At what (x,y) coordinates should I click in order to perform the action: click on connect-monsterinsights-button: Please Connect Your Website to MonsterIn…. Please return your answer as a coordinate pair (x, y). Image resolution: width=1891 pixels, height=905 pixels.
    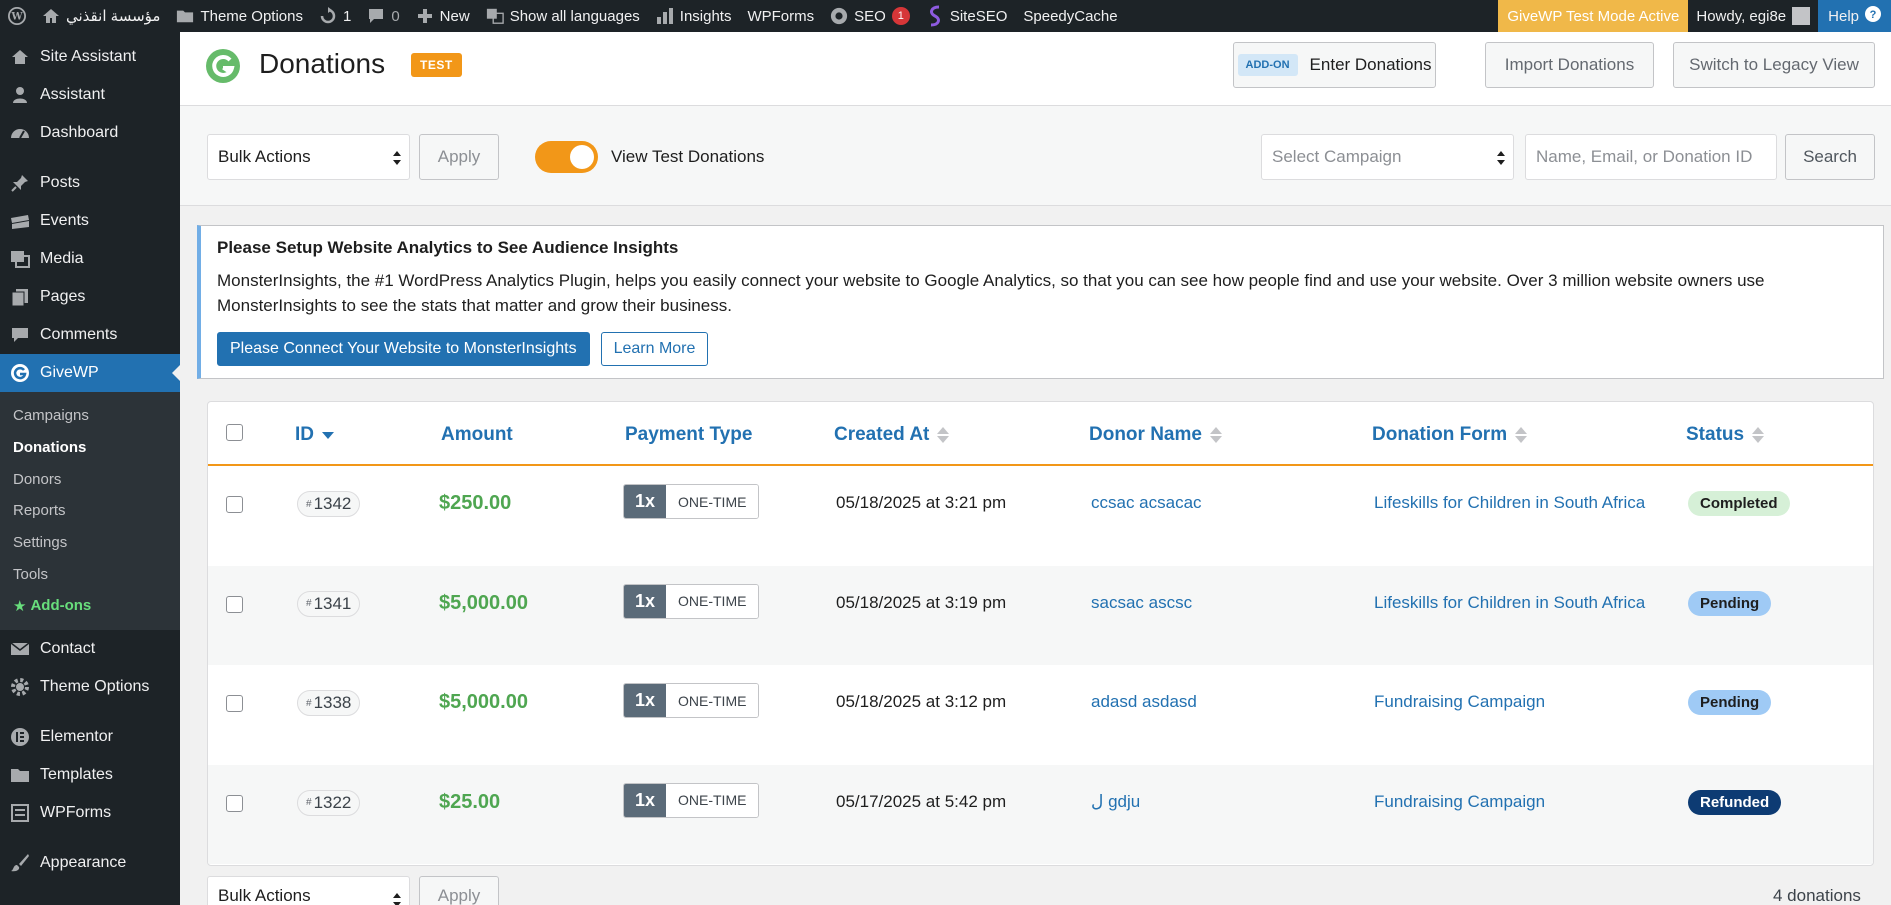
    Looking at the image, I should click on (403, 349).